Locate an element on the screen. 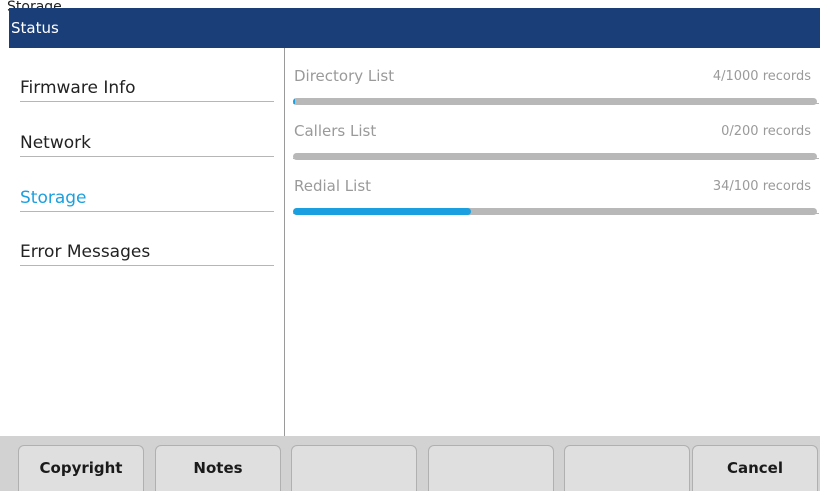 This screenshot has height=491, width=820. softkey-bar: Copyright Notes Cancel is located at coordinates (410, 463).